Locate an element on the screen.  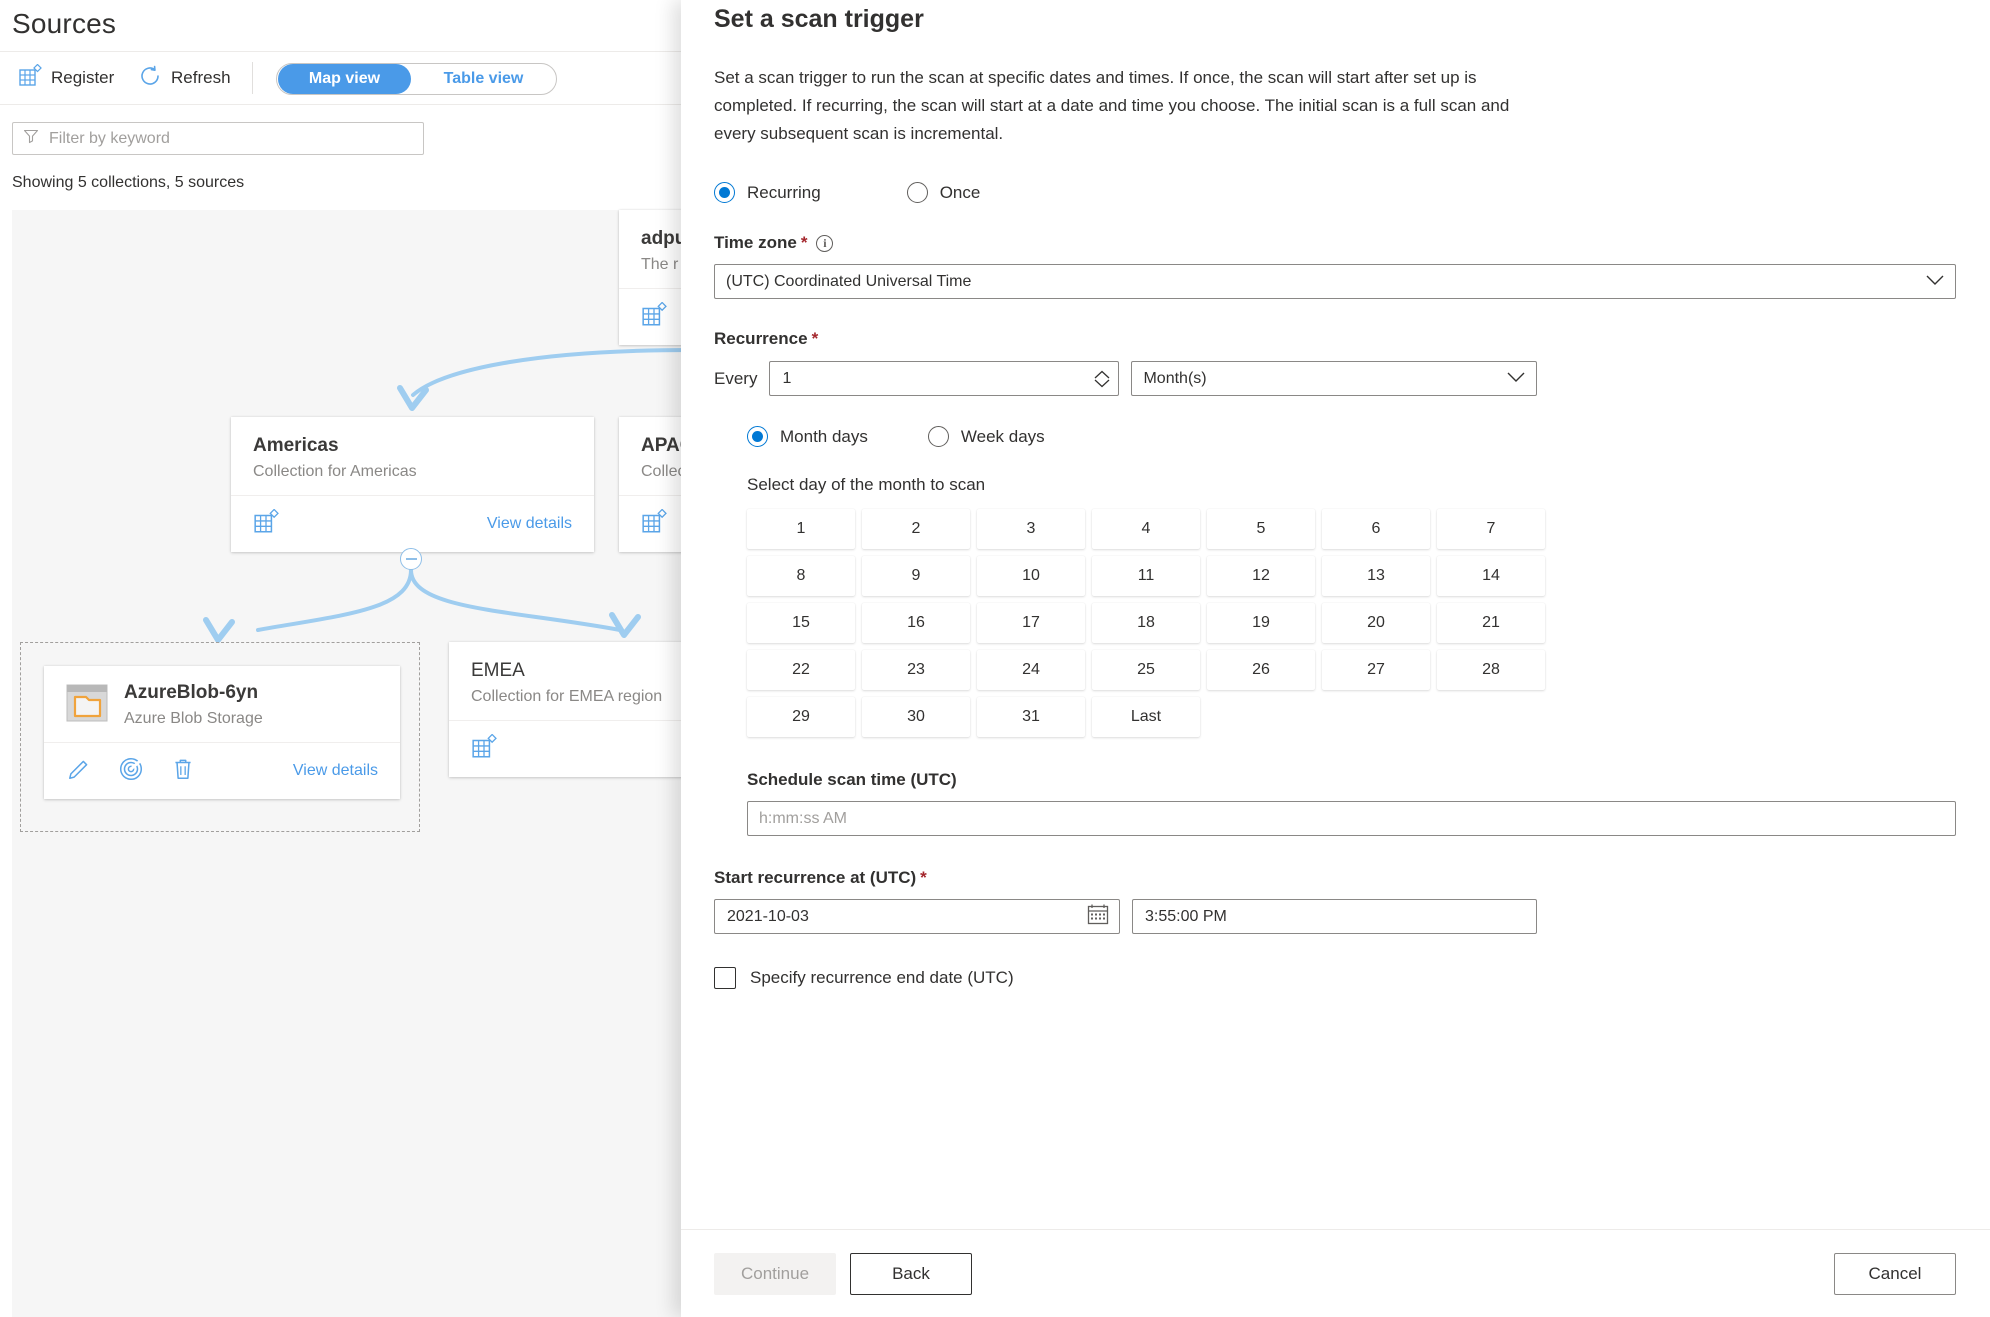
search-input: Filter by keyword is located at coordinates (218, 138).